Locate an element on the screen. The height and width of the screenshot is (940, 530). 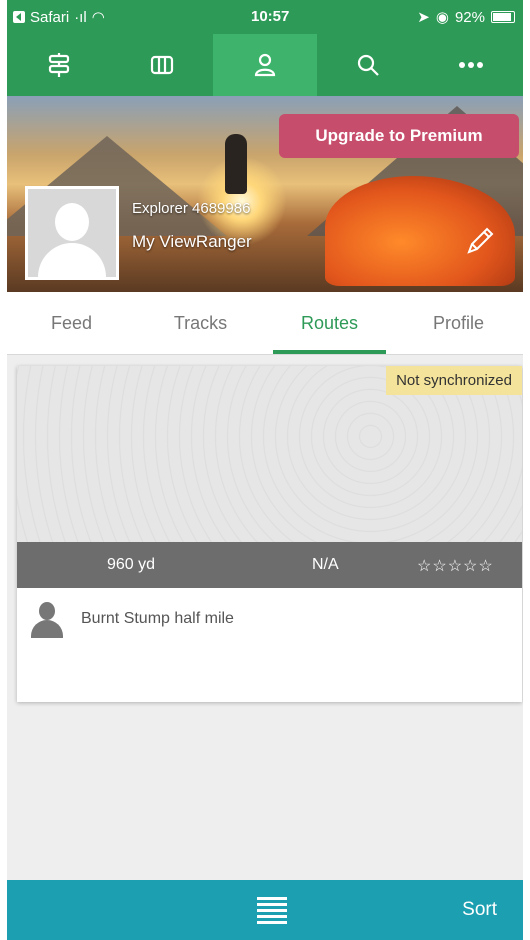
list-icon is located at coordinates (272, 910).